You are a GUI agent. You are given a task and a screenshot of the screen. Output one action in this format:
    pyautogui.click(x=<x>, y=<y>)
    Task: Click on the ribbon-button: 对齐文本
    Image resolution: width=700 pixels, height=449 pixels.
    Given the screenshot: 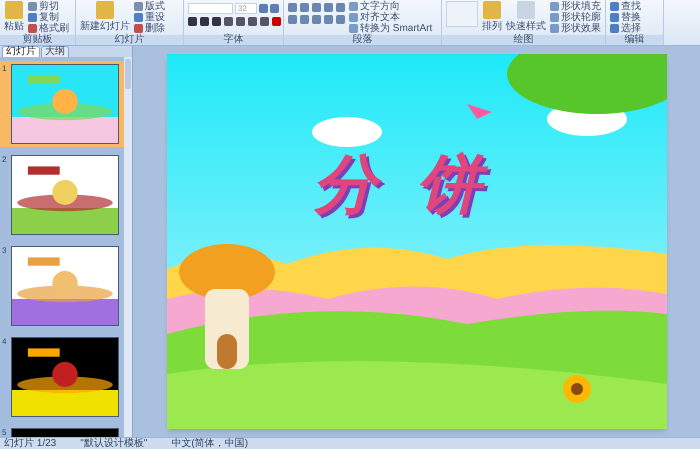 What is the action you would take?
    pyautogui.click(x=390, y=17)
    